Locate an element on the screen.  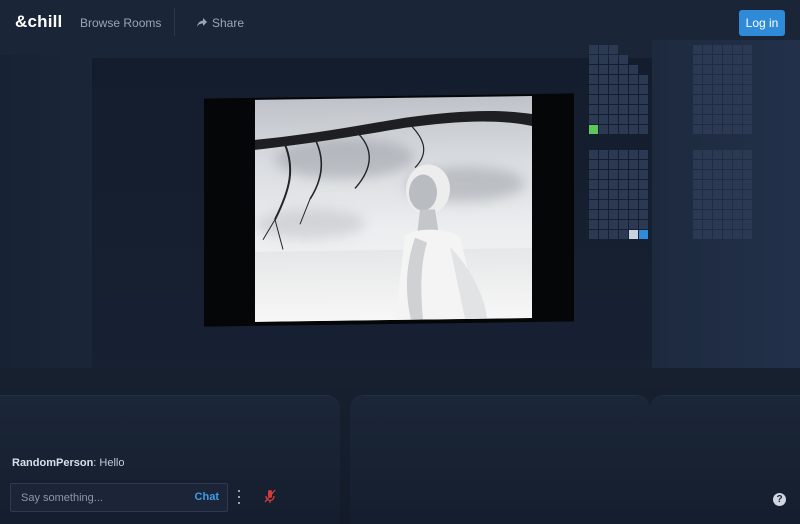
chat-input is located at coordinates (96, 497).